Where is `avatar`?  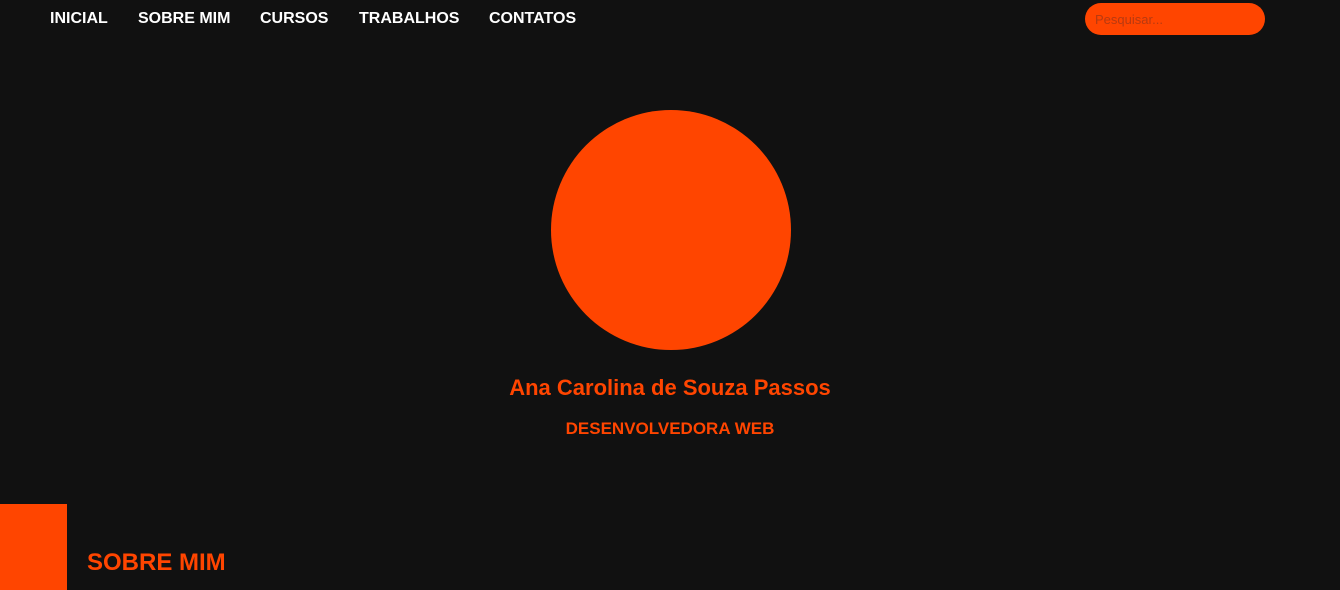 avatar is located at coordinates (671, 230).